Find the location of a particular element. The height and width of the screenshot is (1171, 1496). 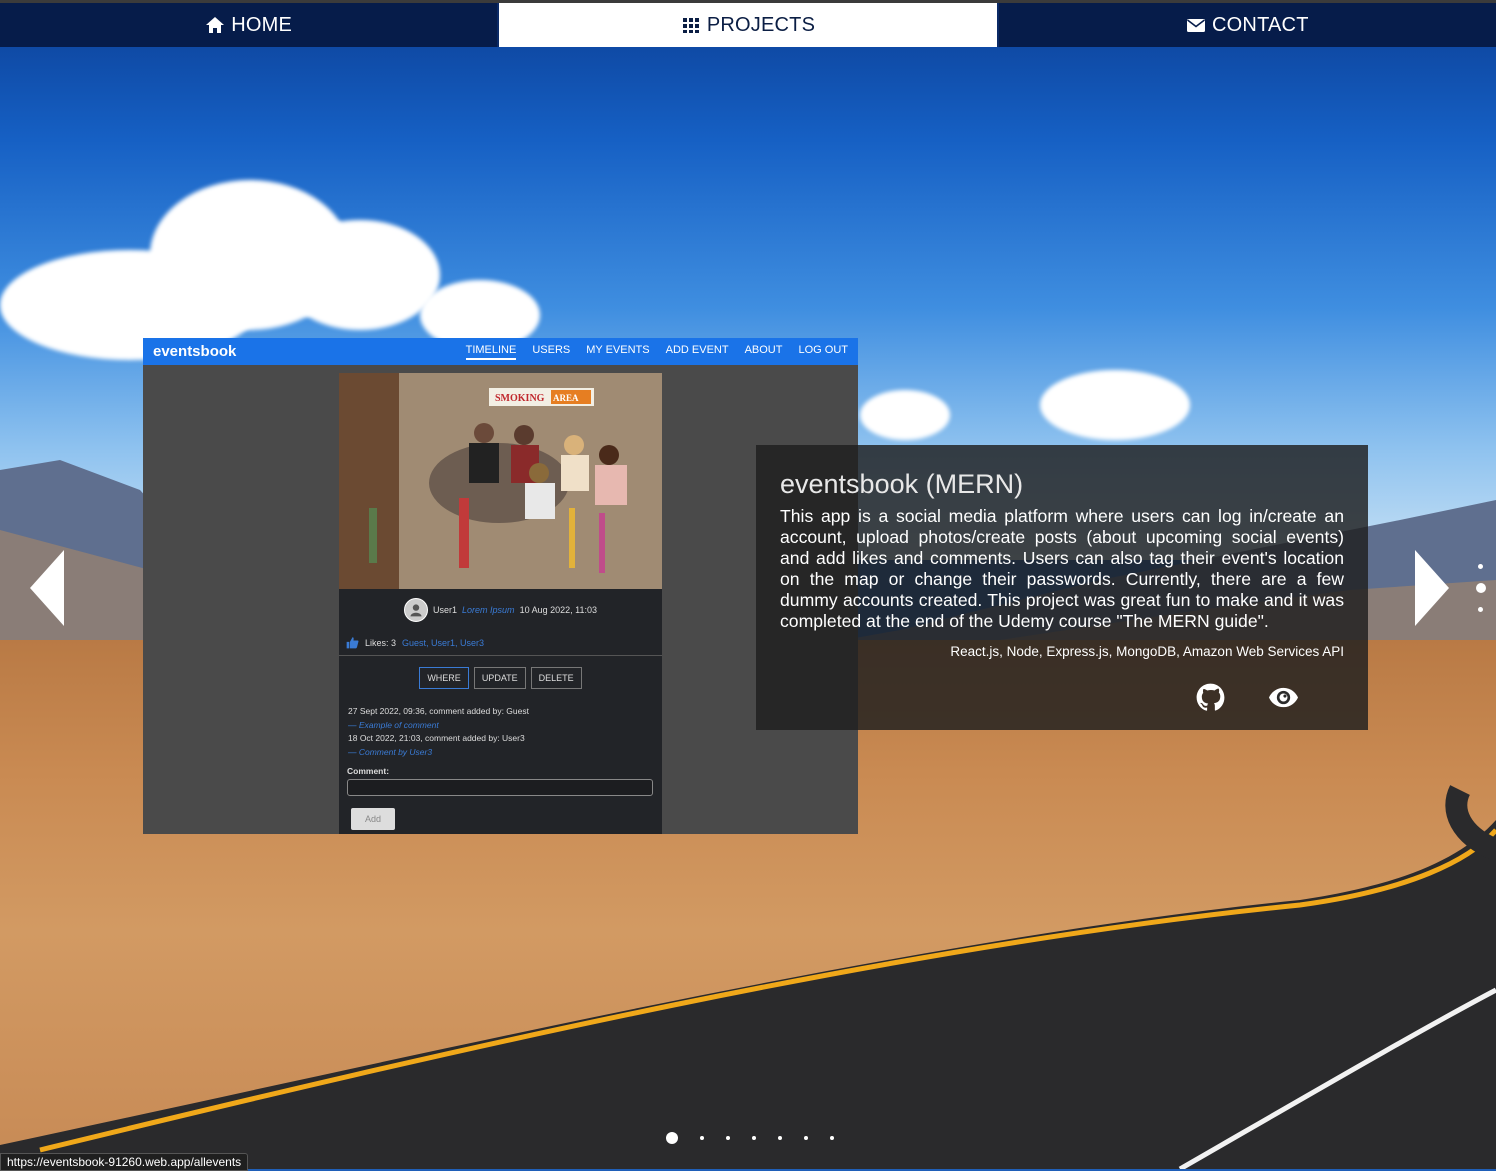

carousel-next-arrow is located at coordinates (1432, 588).